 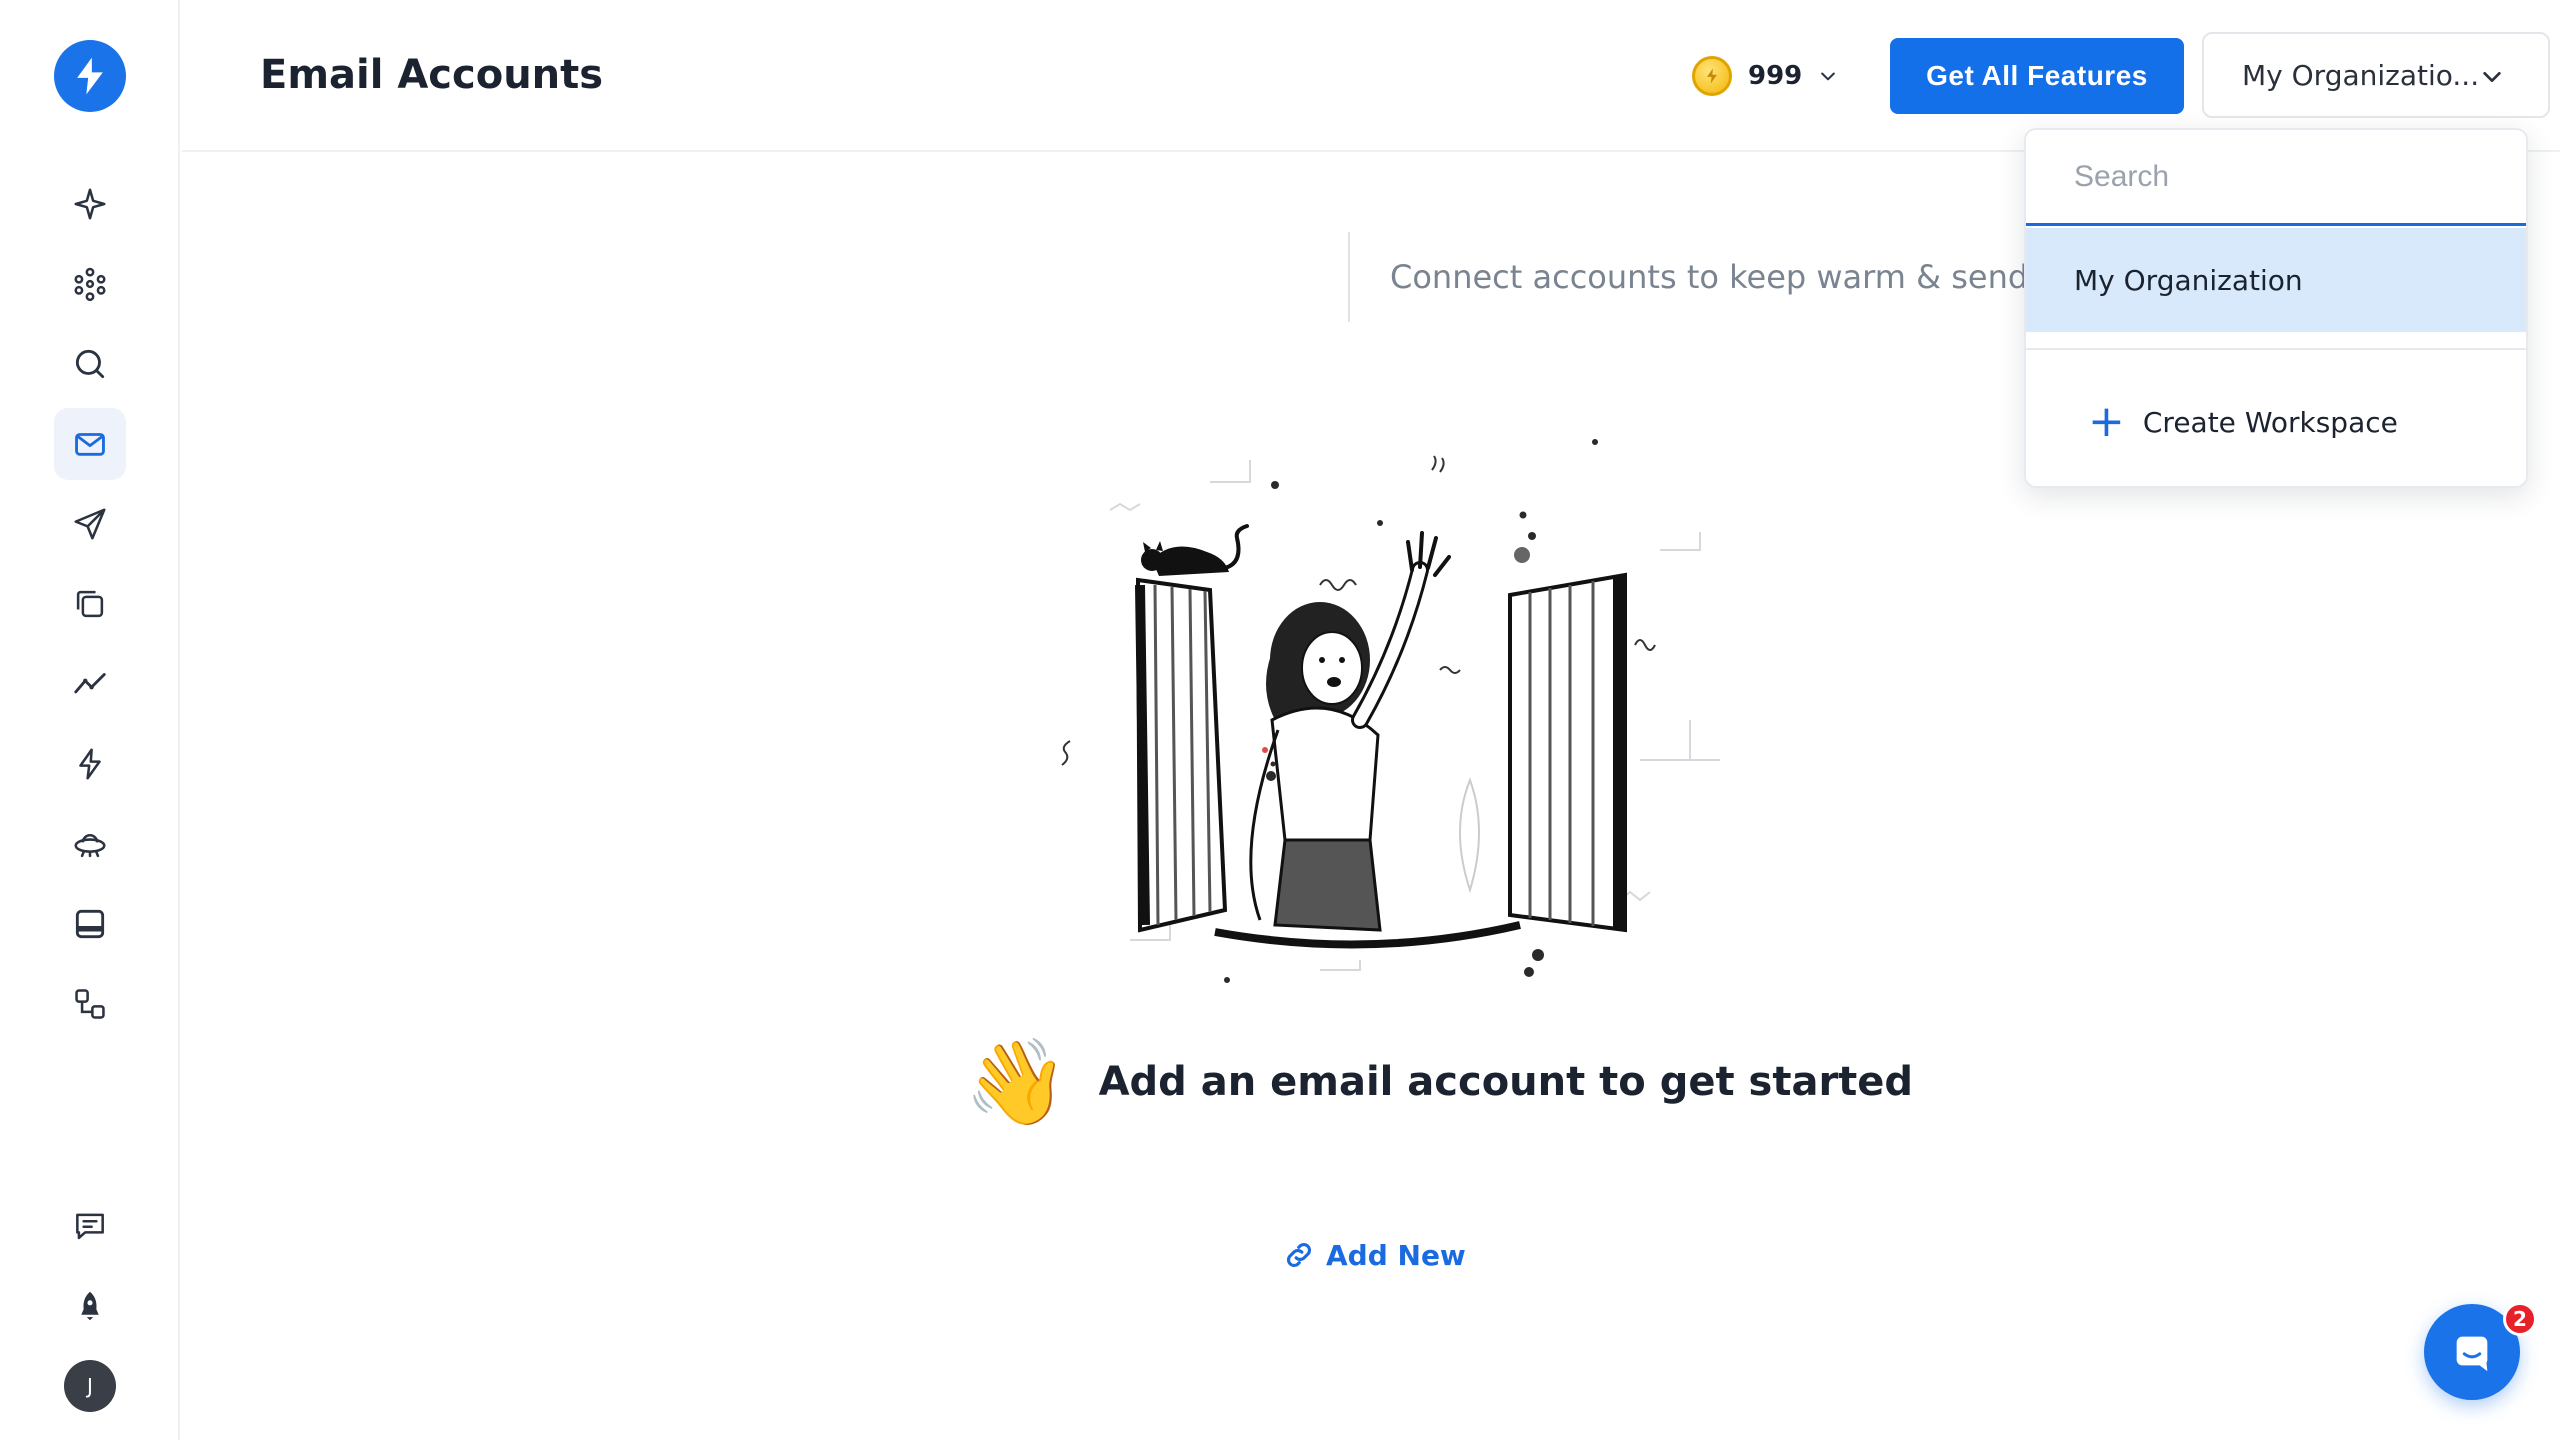 I want to click on sidebar-item-integrations, so click(x=90, y=1004).